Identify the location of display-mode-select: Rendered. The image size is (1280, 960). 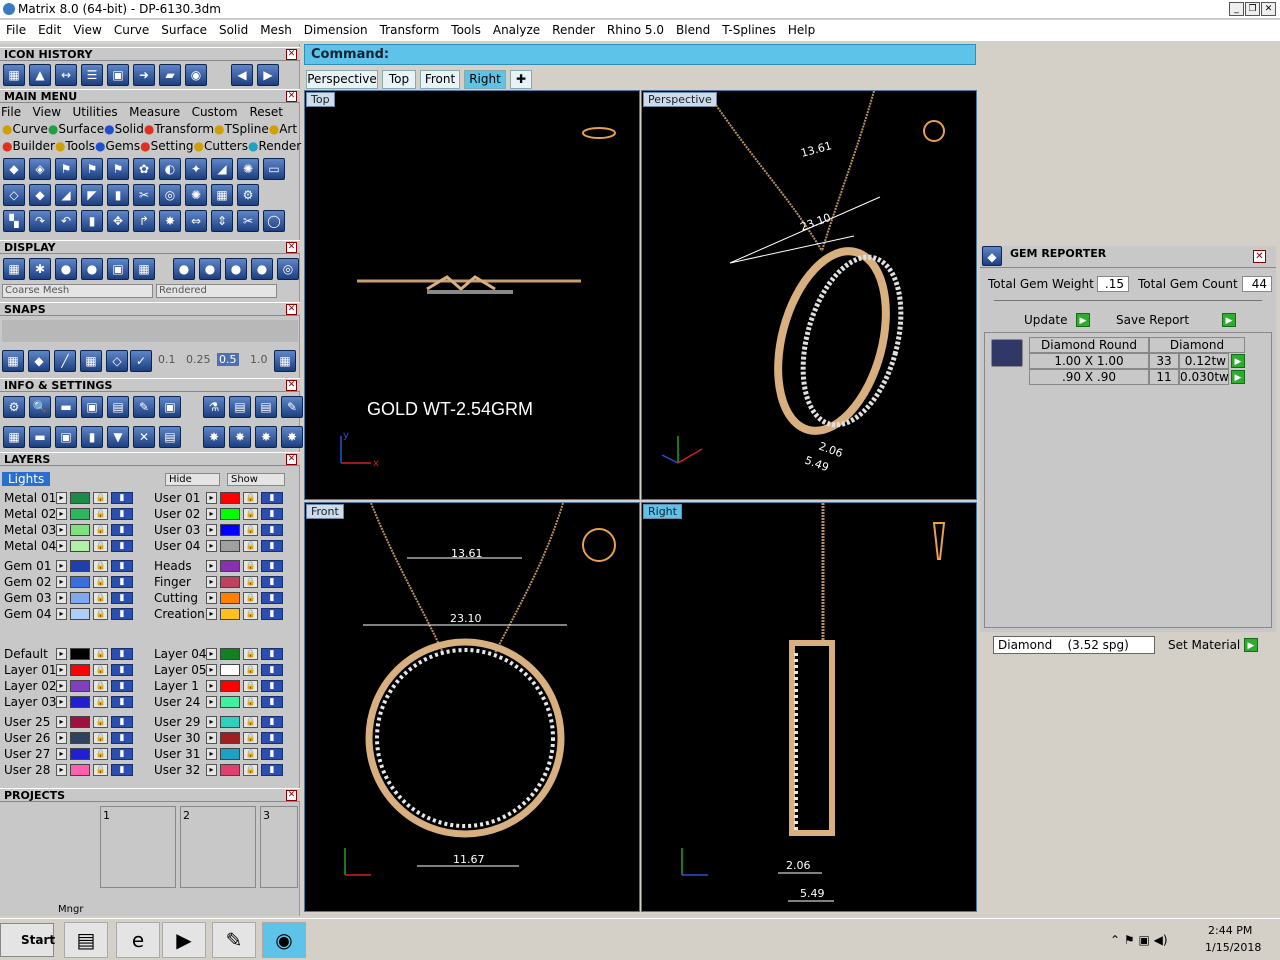
(216, 291).